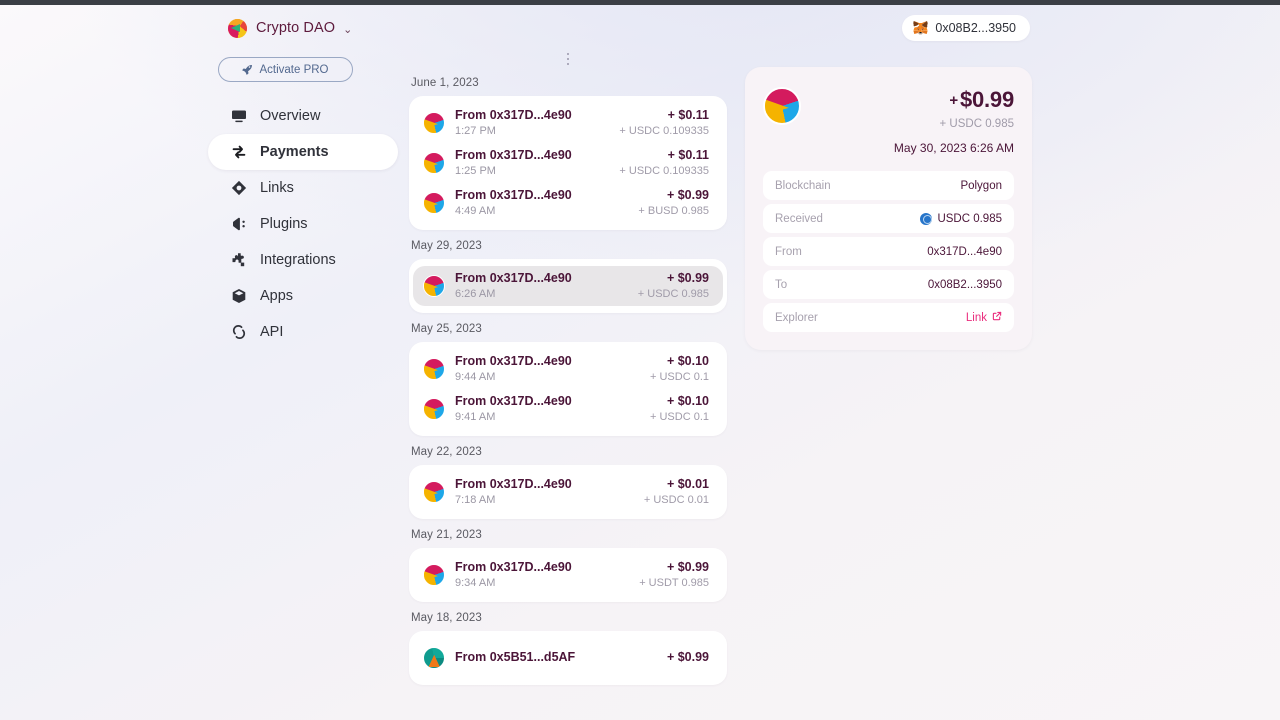 The width and height of the screenshot is (1280, 720). What do you see at coordinates (475, 377) in the screenshot?
I see `payment-time: 9:44 AM` at bounding box center [475, 377].